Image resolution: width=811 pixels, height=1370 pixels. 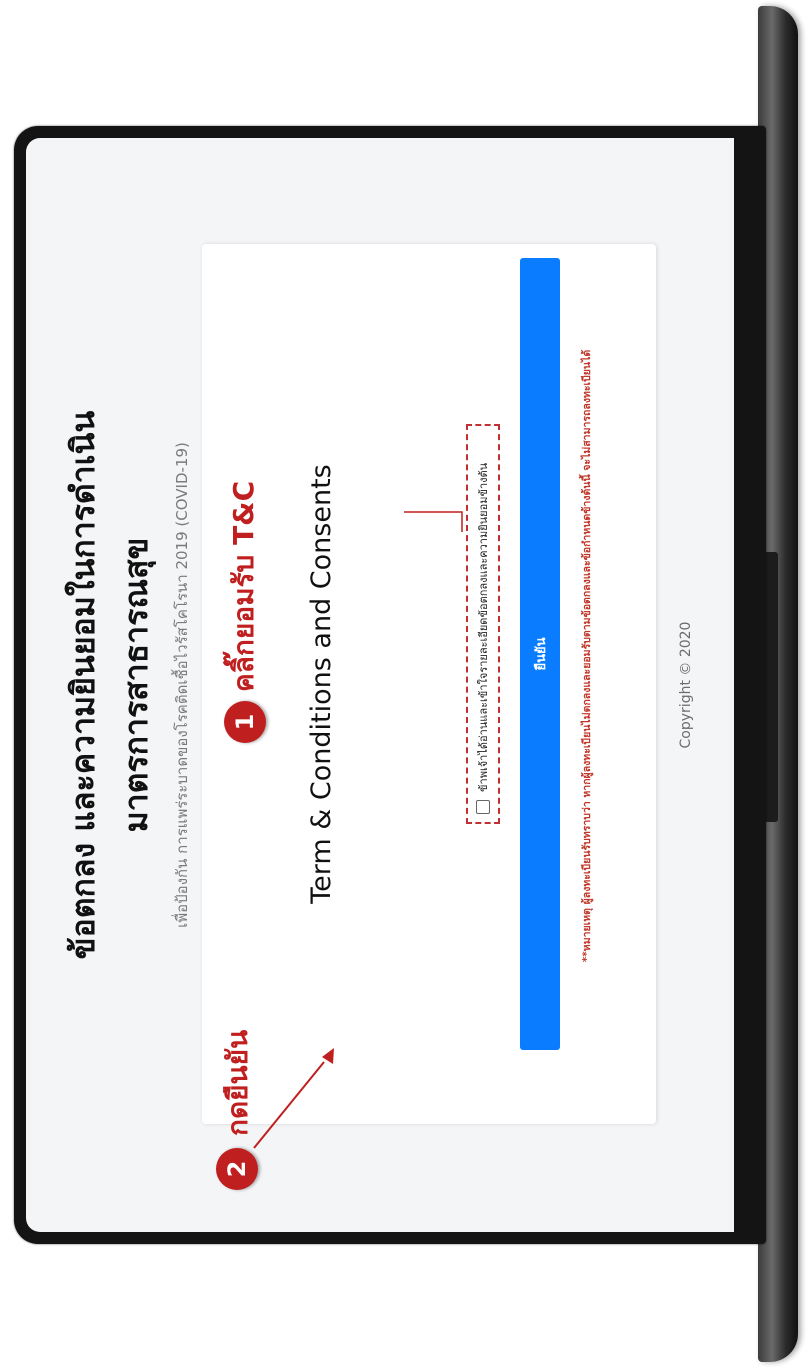 What do you see at coordinates (433, 521) in the screenshot?
I see `step1-connector-line` at bounding box center [433, 521].